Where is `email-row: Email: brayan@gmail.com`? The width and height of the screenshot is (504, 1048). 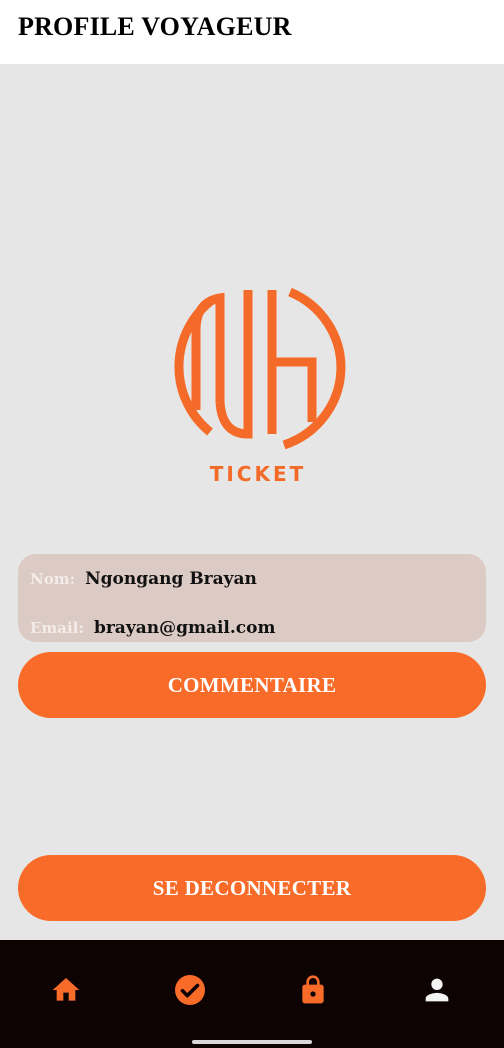 email-row: Email: brayan@gmail.com is located at coordinates (152, 628).